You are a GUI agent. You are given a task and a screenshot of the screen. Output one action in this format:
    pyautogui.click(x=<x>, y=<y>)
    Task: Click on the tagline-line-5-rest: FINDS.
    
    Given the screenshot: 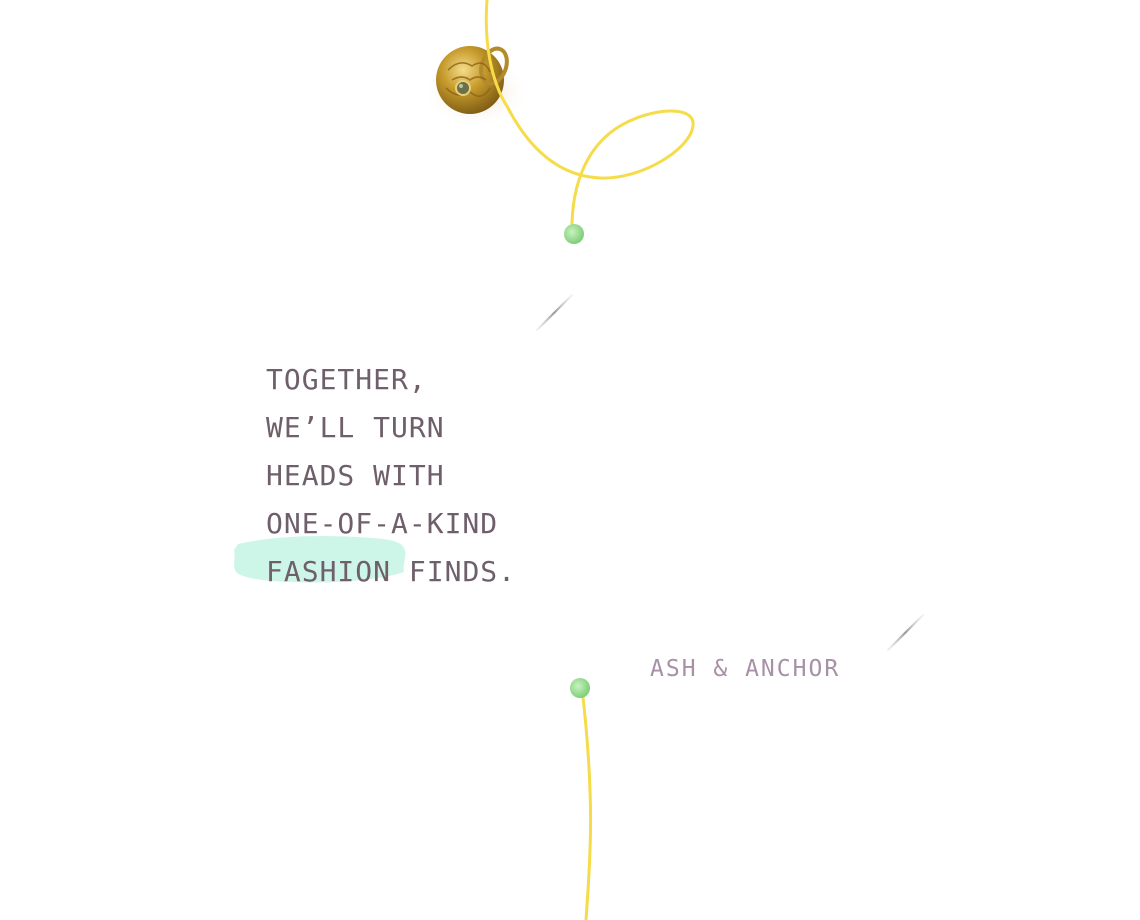 What is the action you would take?
    pyautogui.click(x=454, y=571)
    